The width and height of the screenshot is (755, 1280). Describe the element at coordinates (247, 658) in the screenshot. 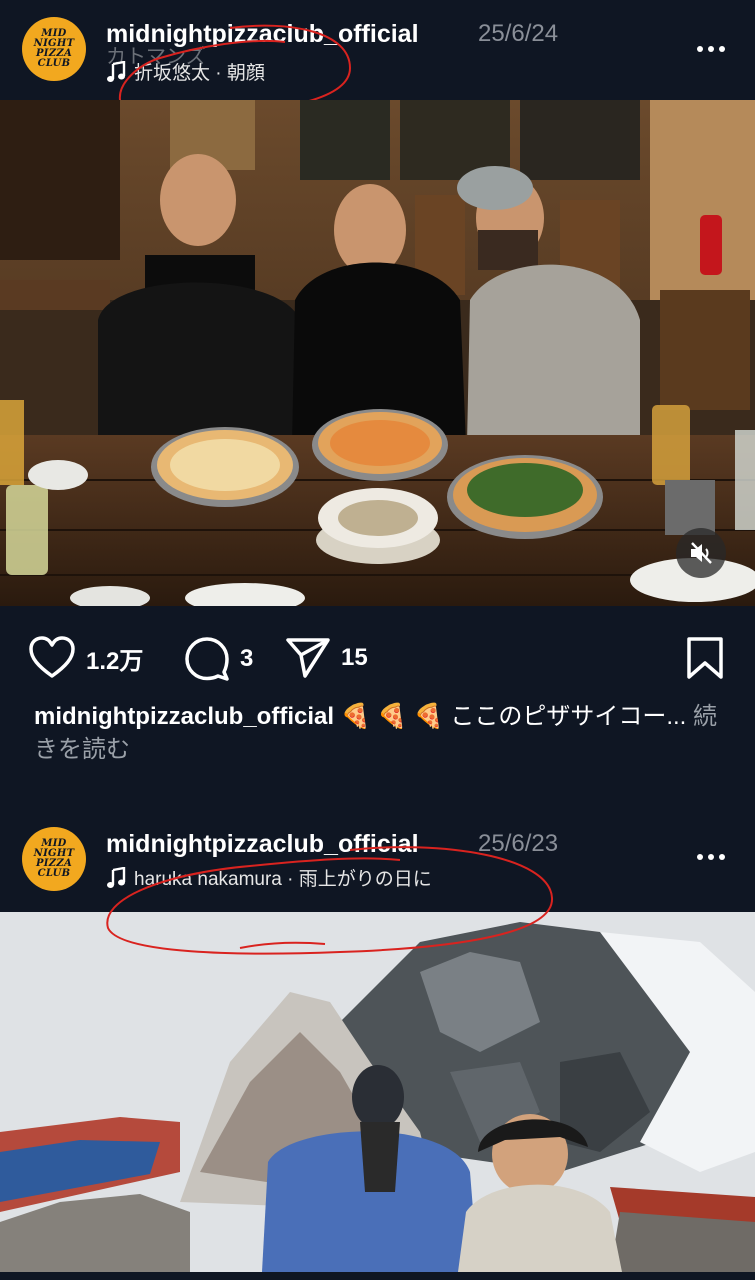

I see `comment-count: 3` at that location.